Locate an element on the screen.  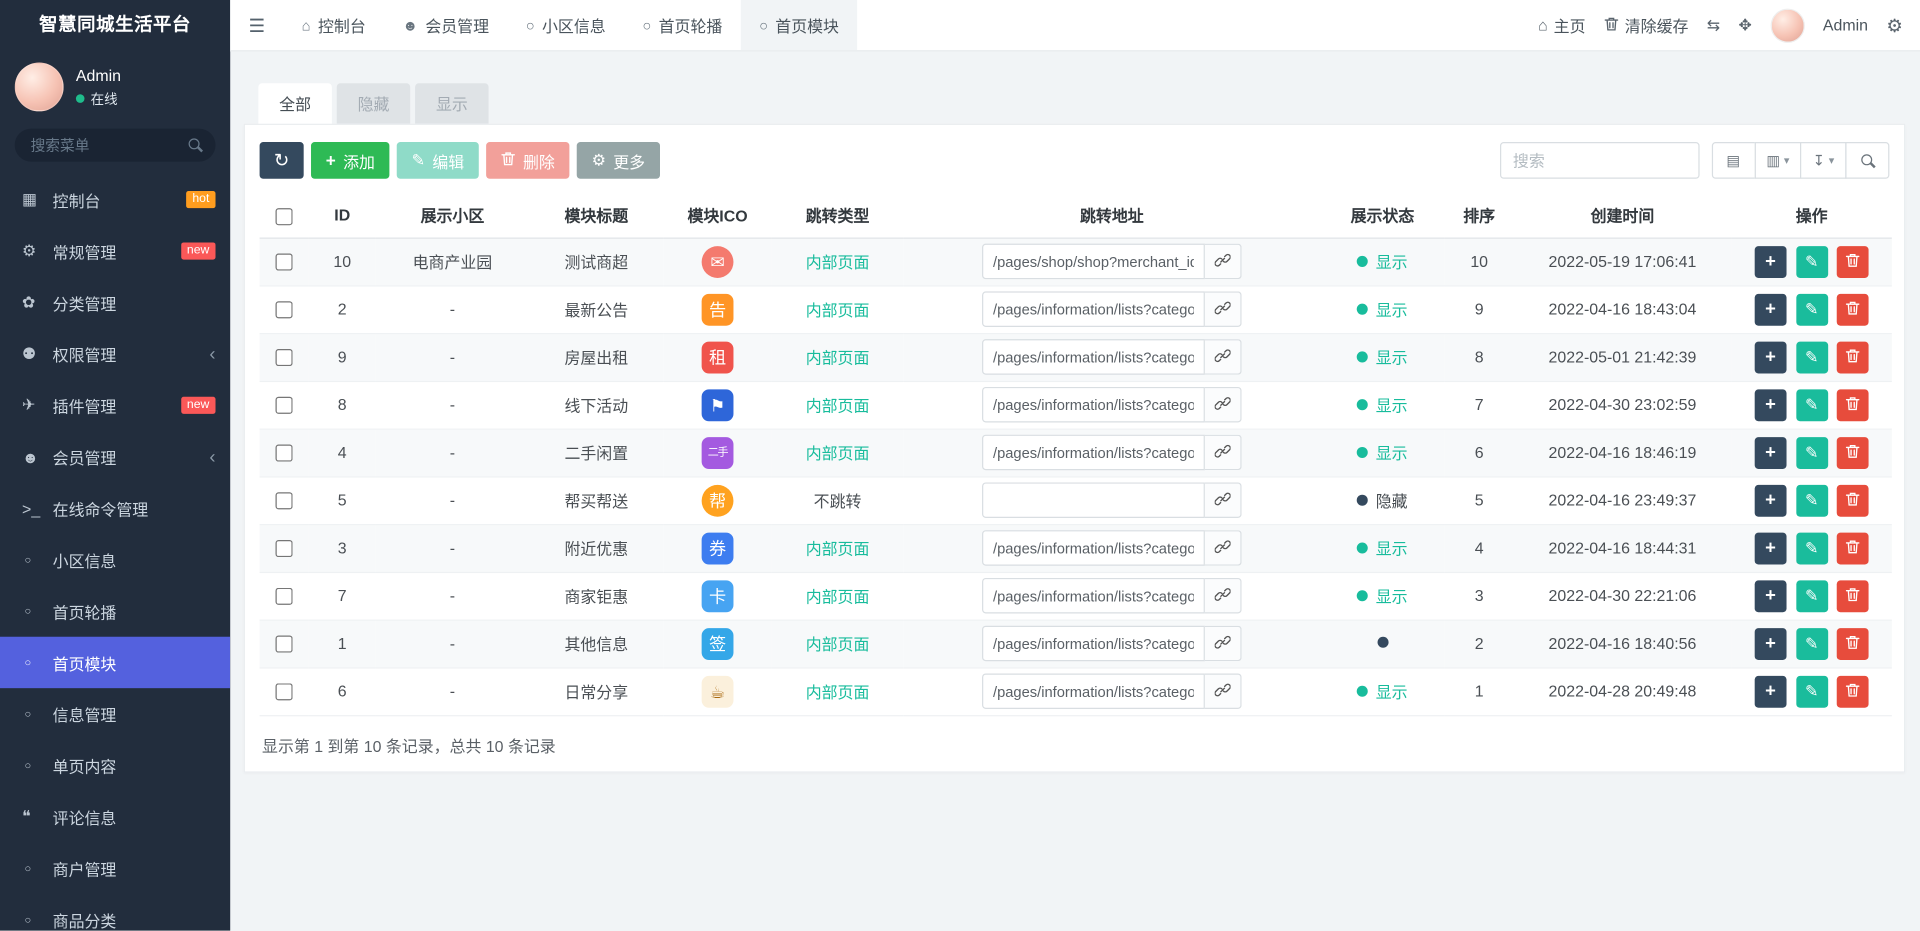
status-filter-tab: 全部 is located at coordinates (295, 103).